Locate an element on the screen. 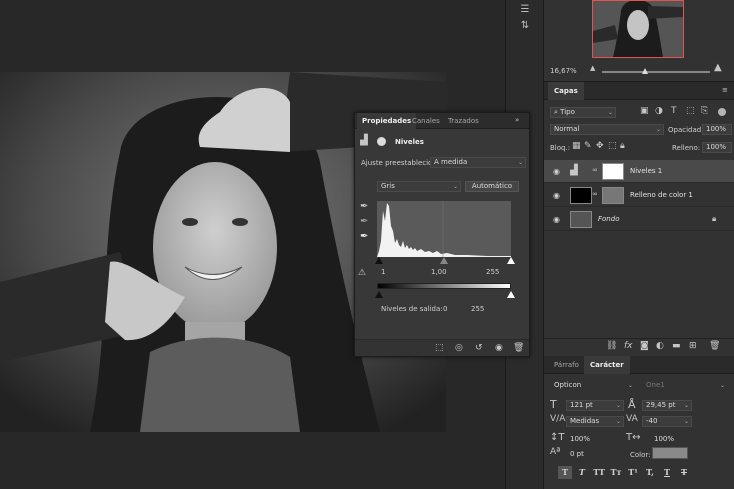 The height and width of the screenshot is (489, 734). channel-select: Gris ⌄ is located at coordinates (419, 186).